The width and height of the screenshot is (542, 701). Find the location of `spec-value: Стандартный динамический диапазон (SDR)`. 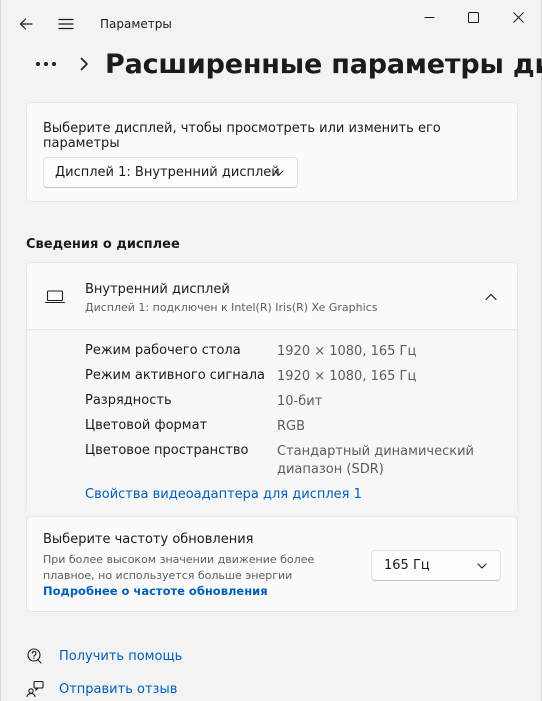

spec-value: Стандартный динамический диапазон (SDR) is located at coordinates (375, 460).